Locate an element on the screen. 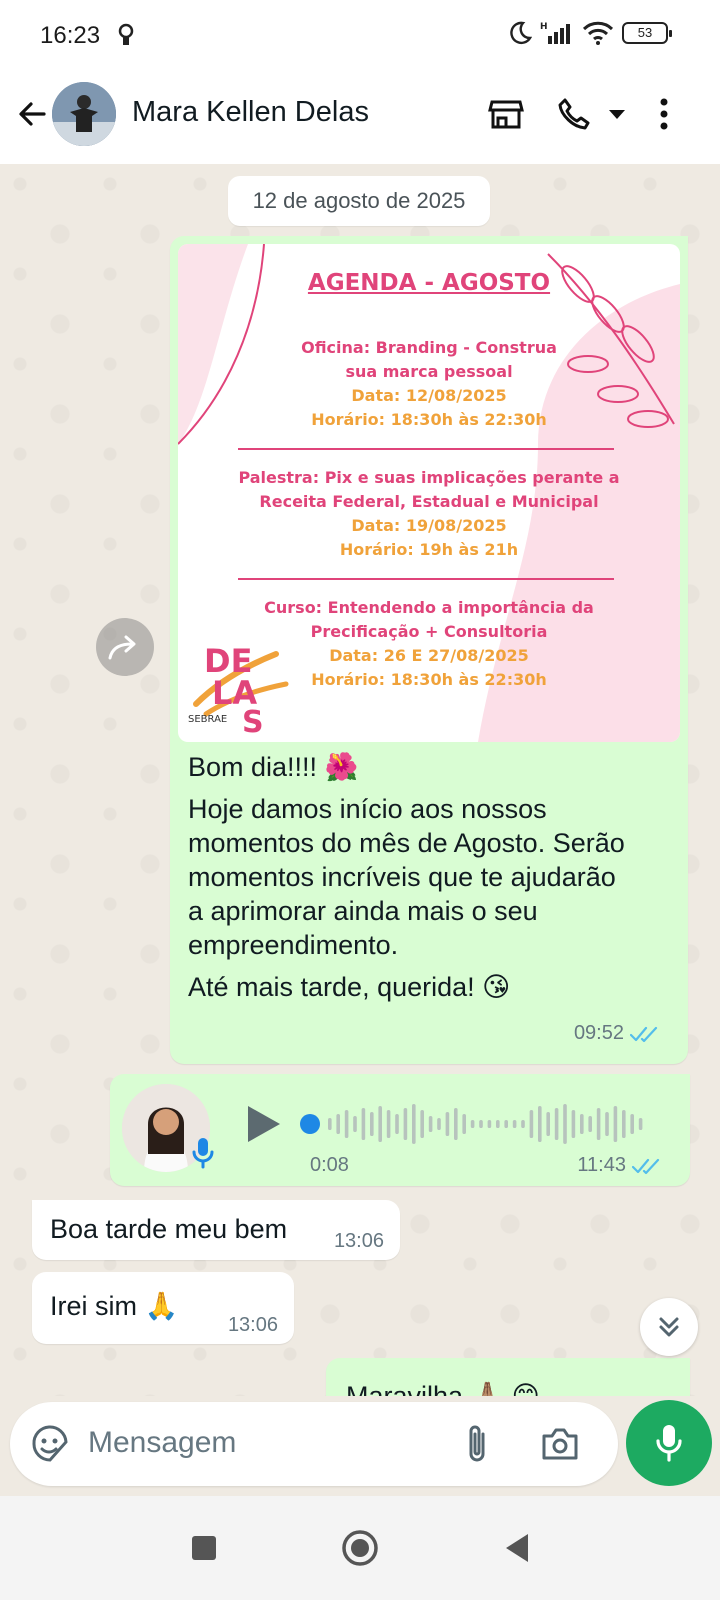 The height and width of the screenshot is (1600, 720). message-meta: 09:52 is located at coordinates (617, 1033).